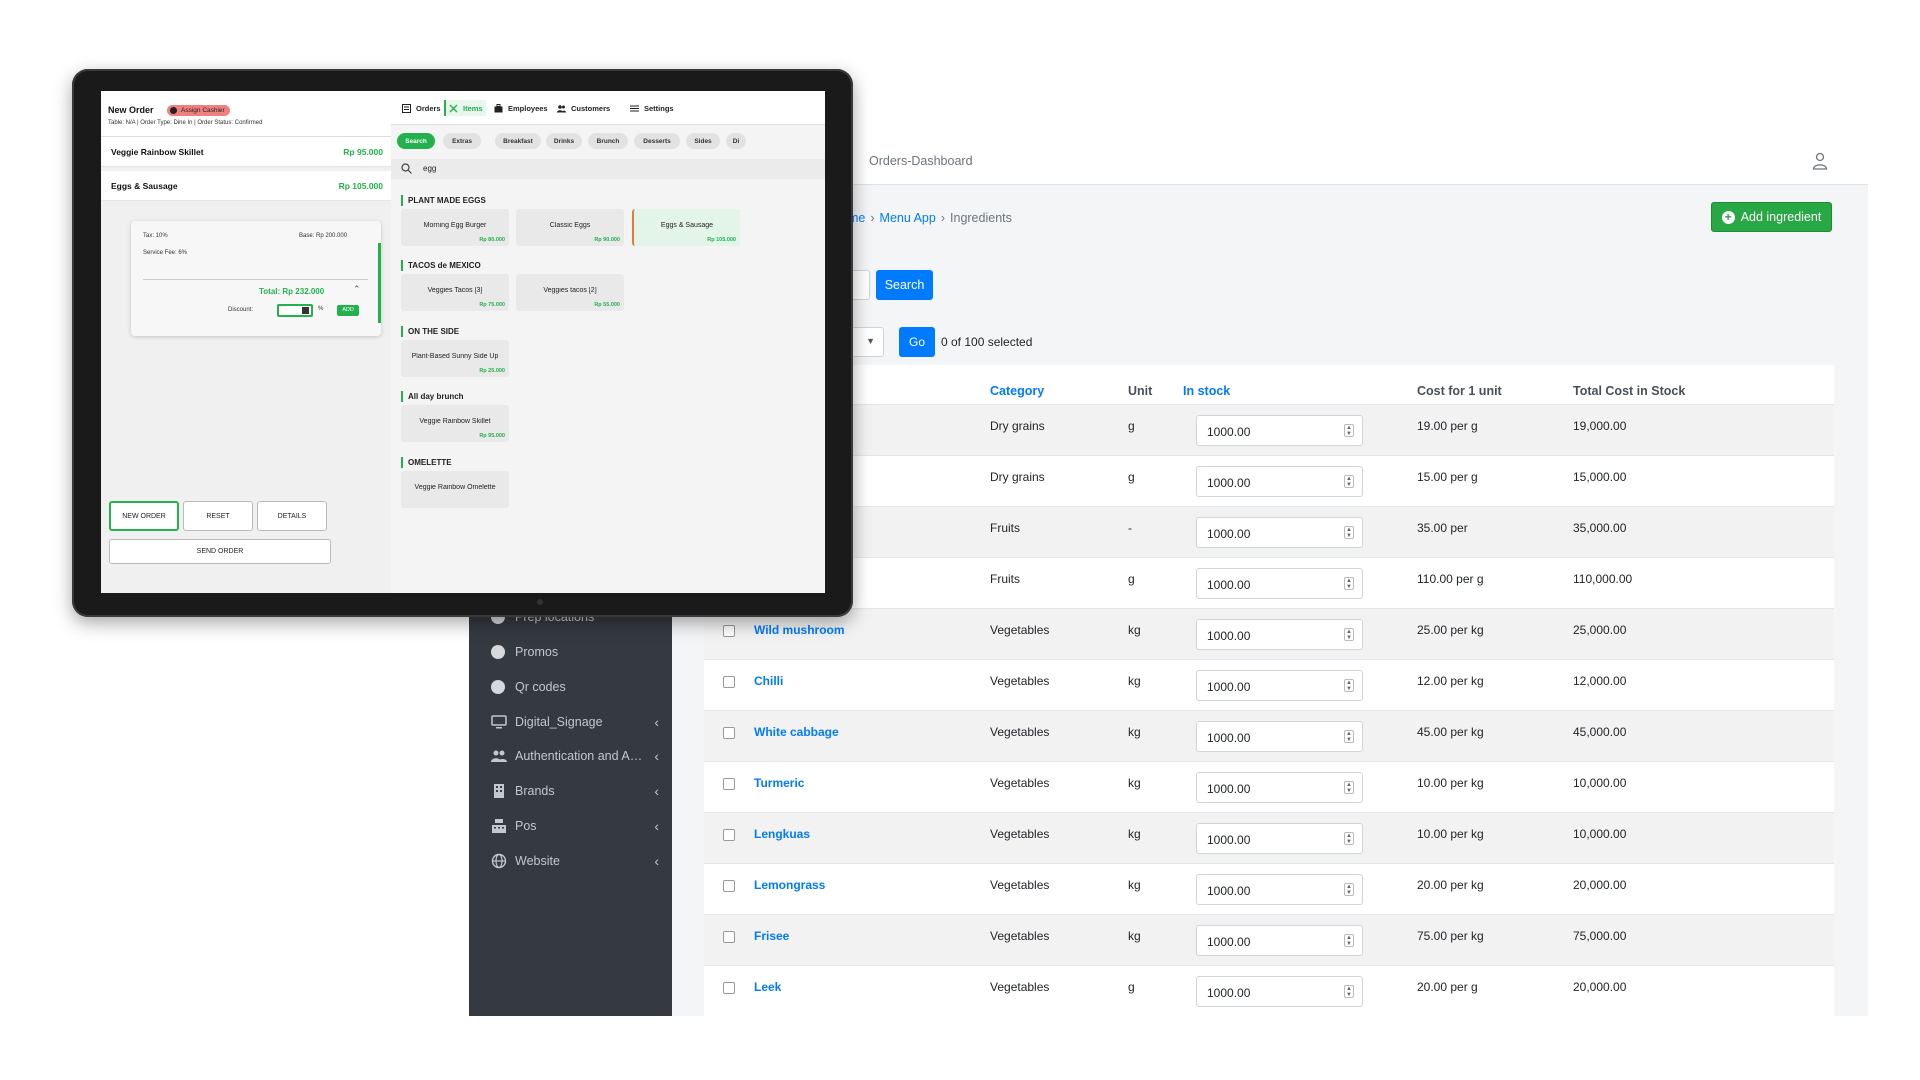 Image resolution: width=1920 pixels, height=1080 pixels. What do you see at coordinates (736, 141) in the screenshot?
I see `category-chip-di: Di` at bounding box center [736, 141].